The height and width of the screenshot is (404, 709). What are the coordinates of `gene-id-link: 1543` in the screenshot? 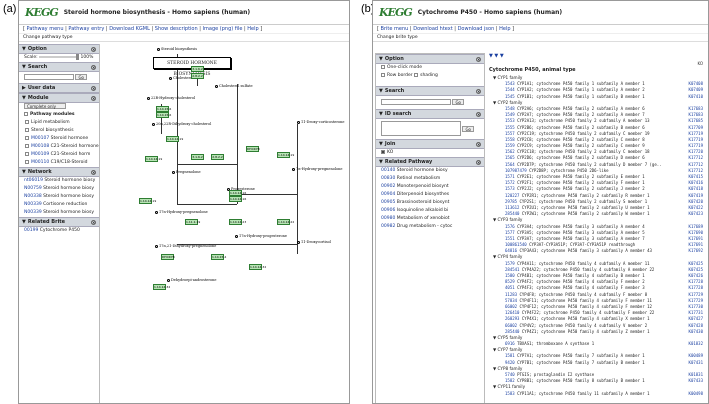 It's located at (510, 83).